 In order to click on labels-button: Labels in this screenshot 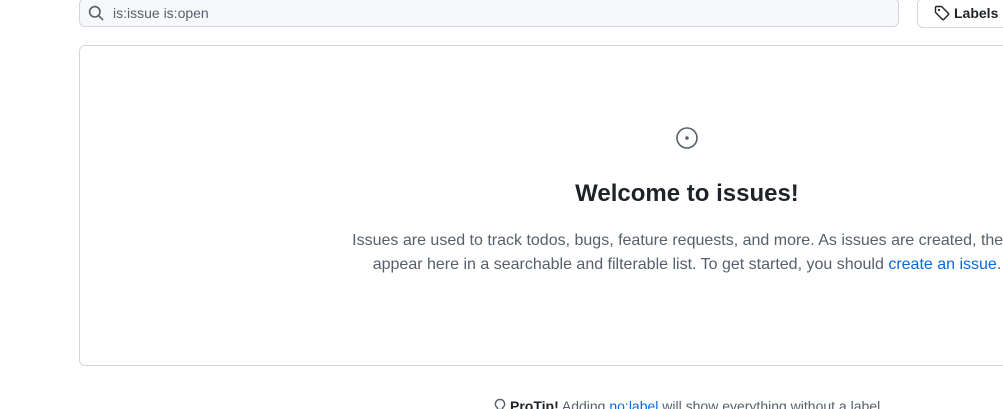, I will do `click(960, 14)`.